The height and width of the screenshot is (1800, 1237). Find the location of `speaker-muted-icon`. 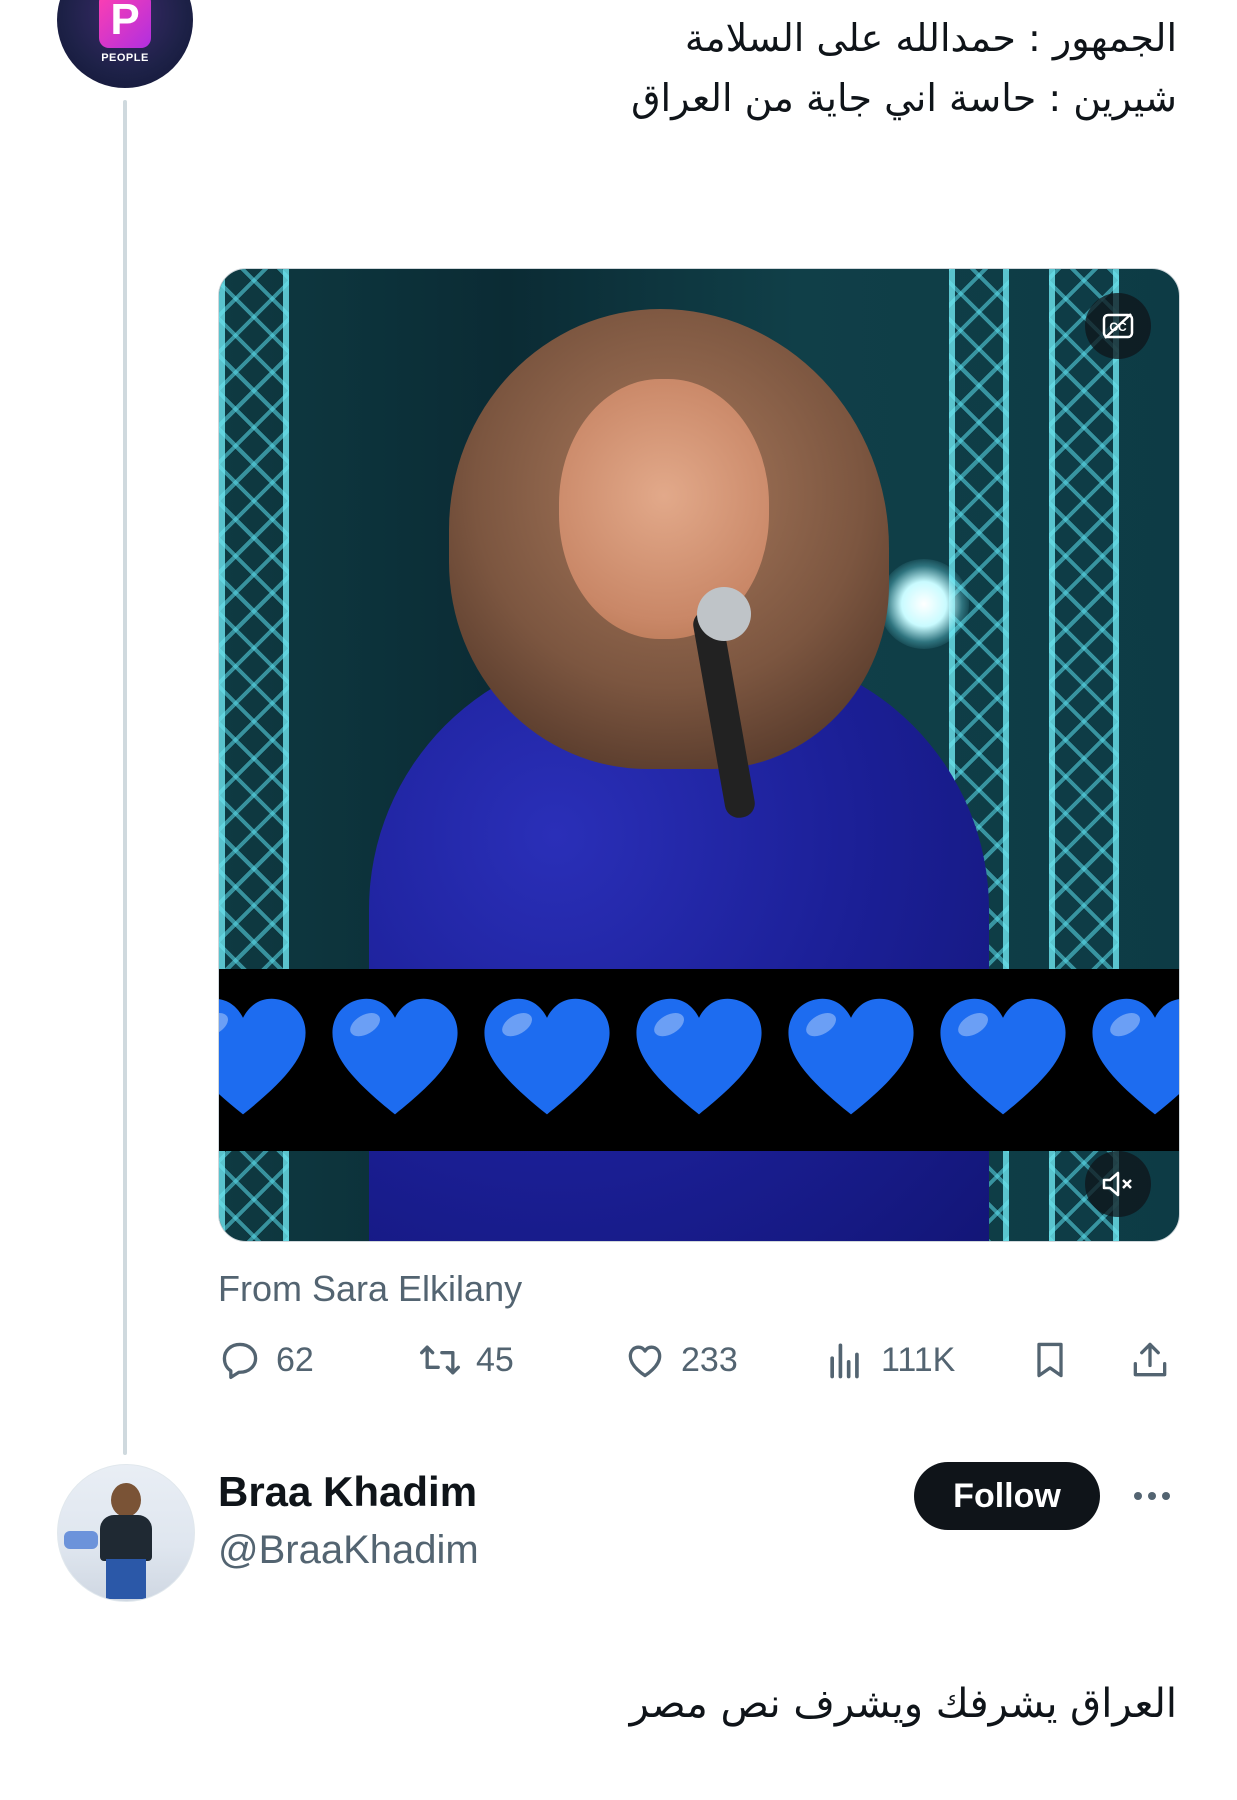

speaker-muted-icon is located at coordinates (1117, 1184).